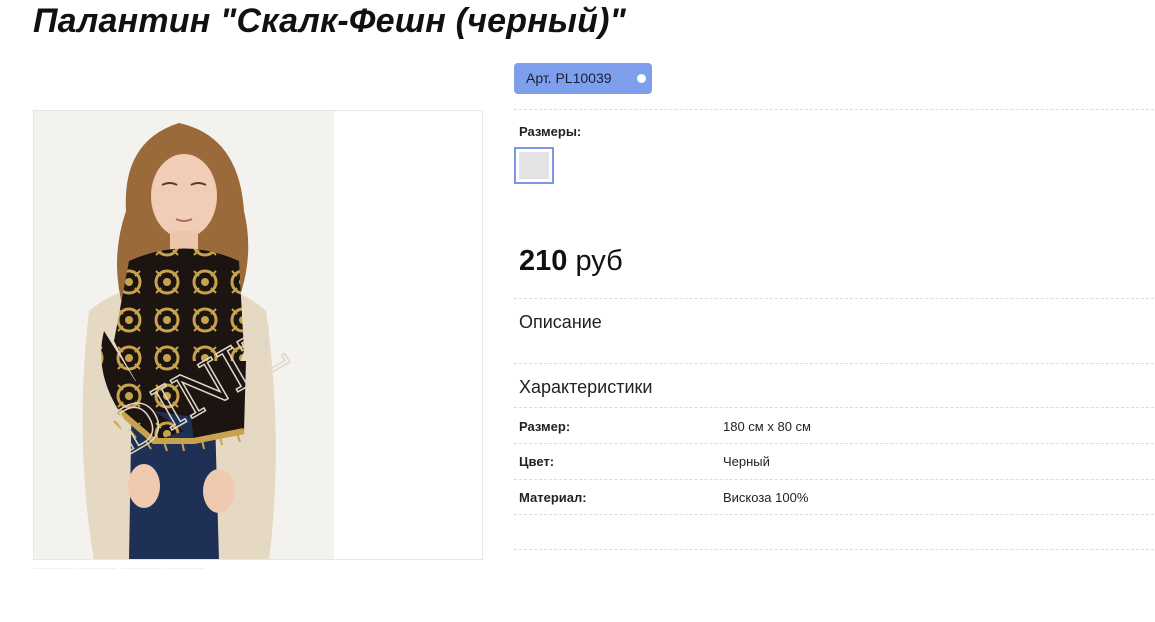 Image resolution: width=1155 pixels, height=622 pixels. Describe the element at coordinates (543, 261) in the screenshot. I see `price-amount: 210` at that location.